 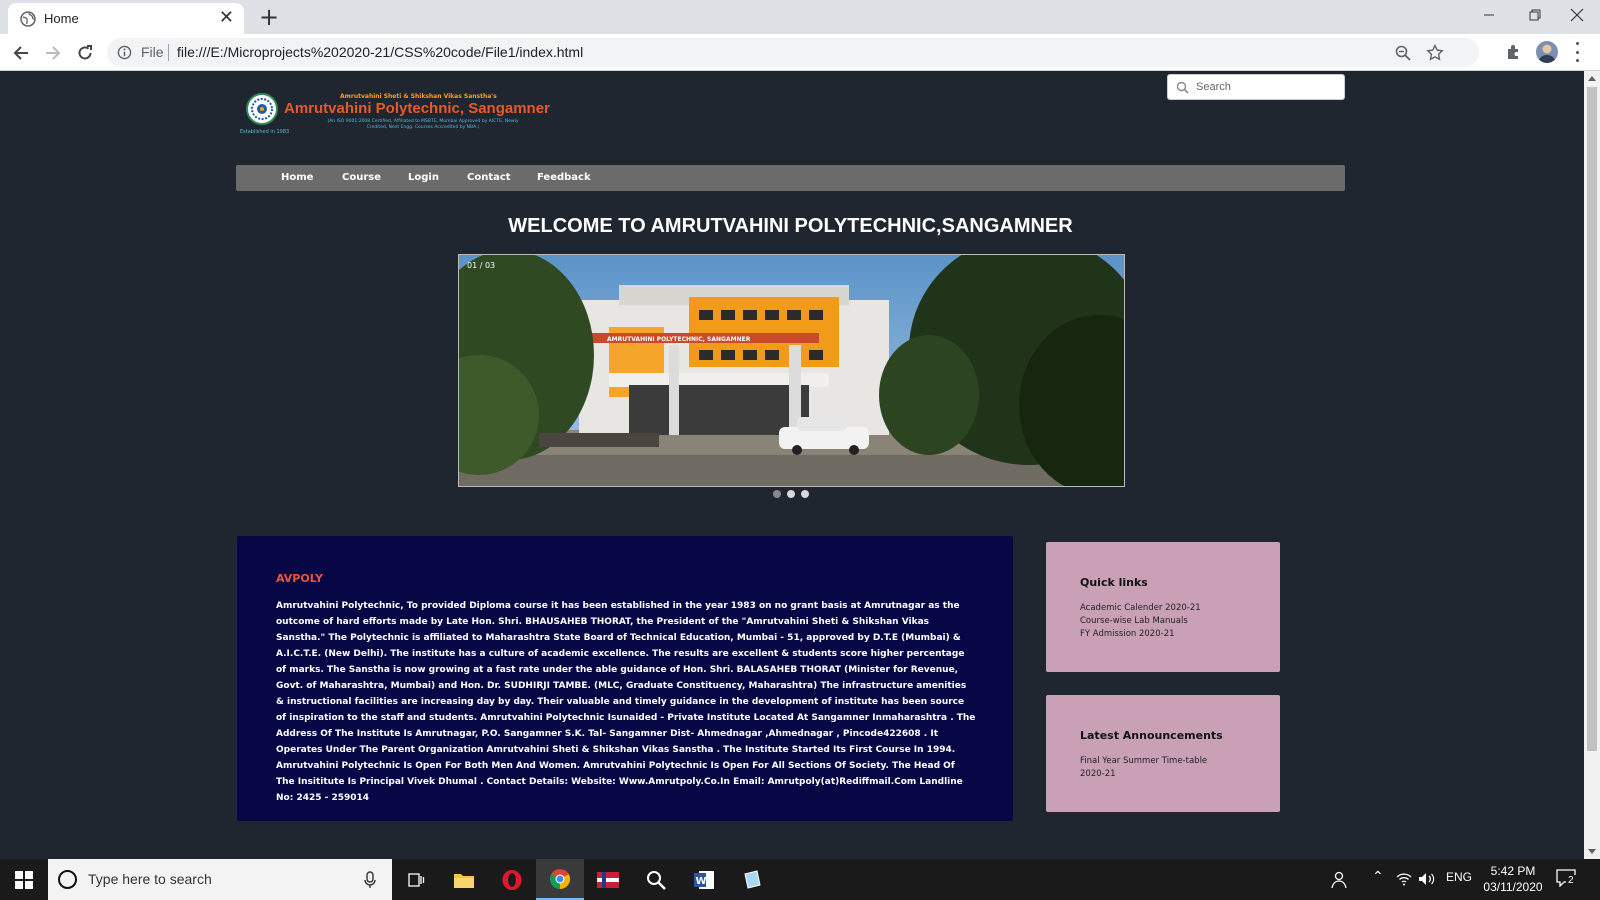 What do you see at coordinates (1266, 87) in the screenshot?
I see `site-search-input` at bounding box center [1266, 87].